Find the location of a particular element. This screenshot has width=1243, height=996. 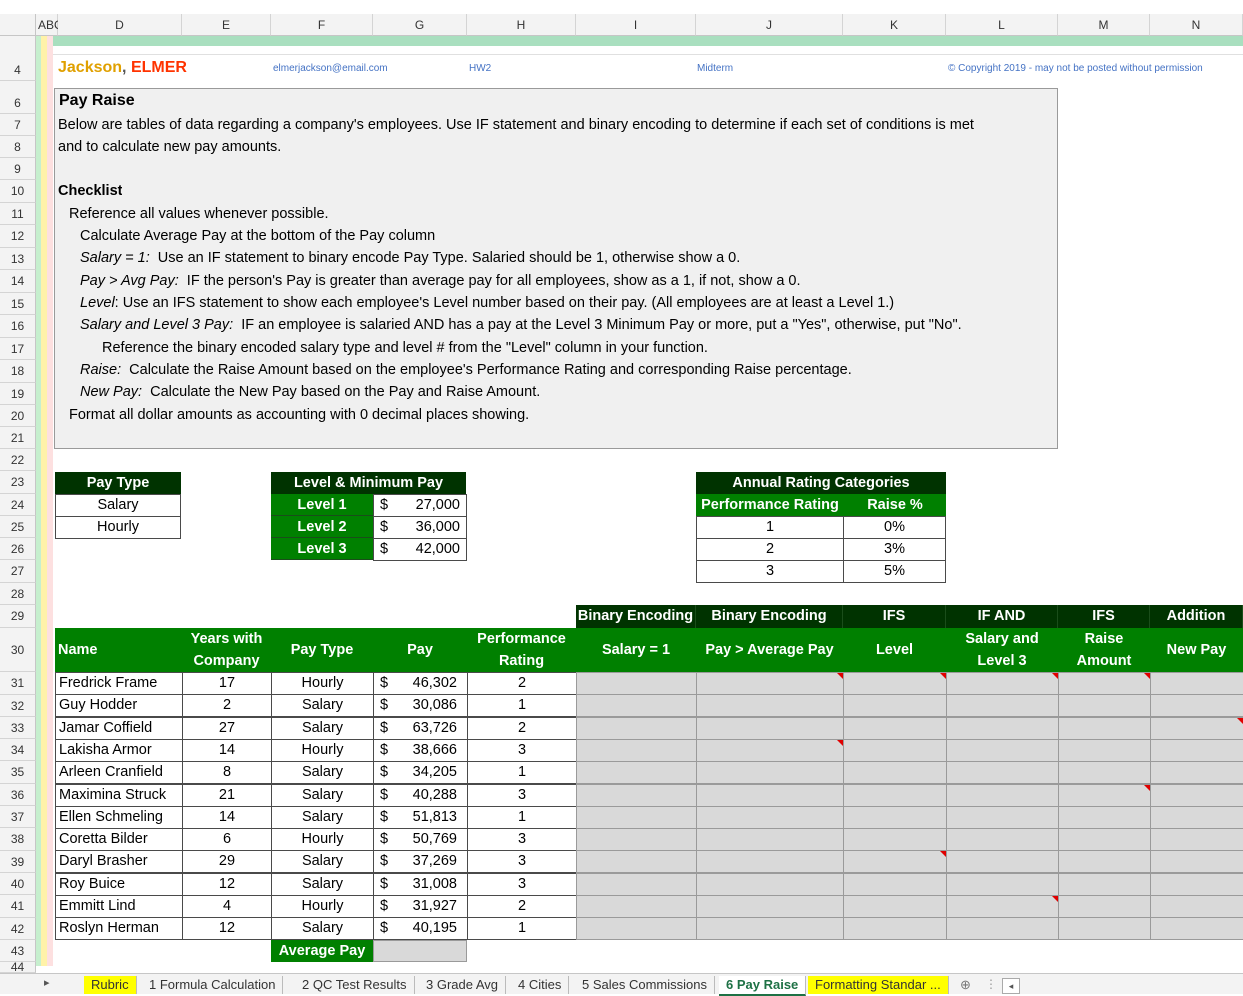

years-with-company-4: 14 is located at coordinates (227, 750).